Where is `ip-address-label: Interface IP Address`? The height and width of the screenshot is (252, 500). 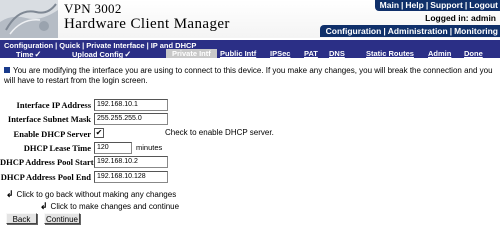 ip-address-label: Interface IP Address is located at coordinates (53, 105).